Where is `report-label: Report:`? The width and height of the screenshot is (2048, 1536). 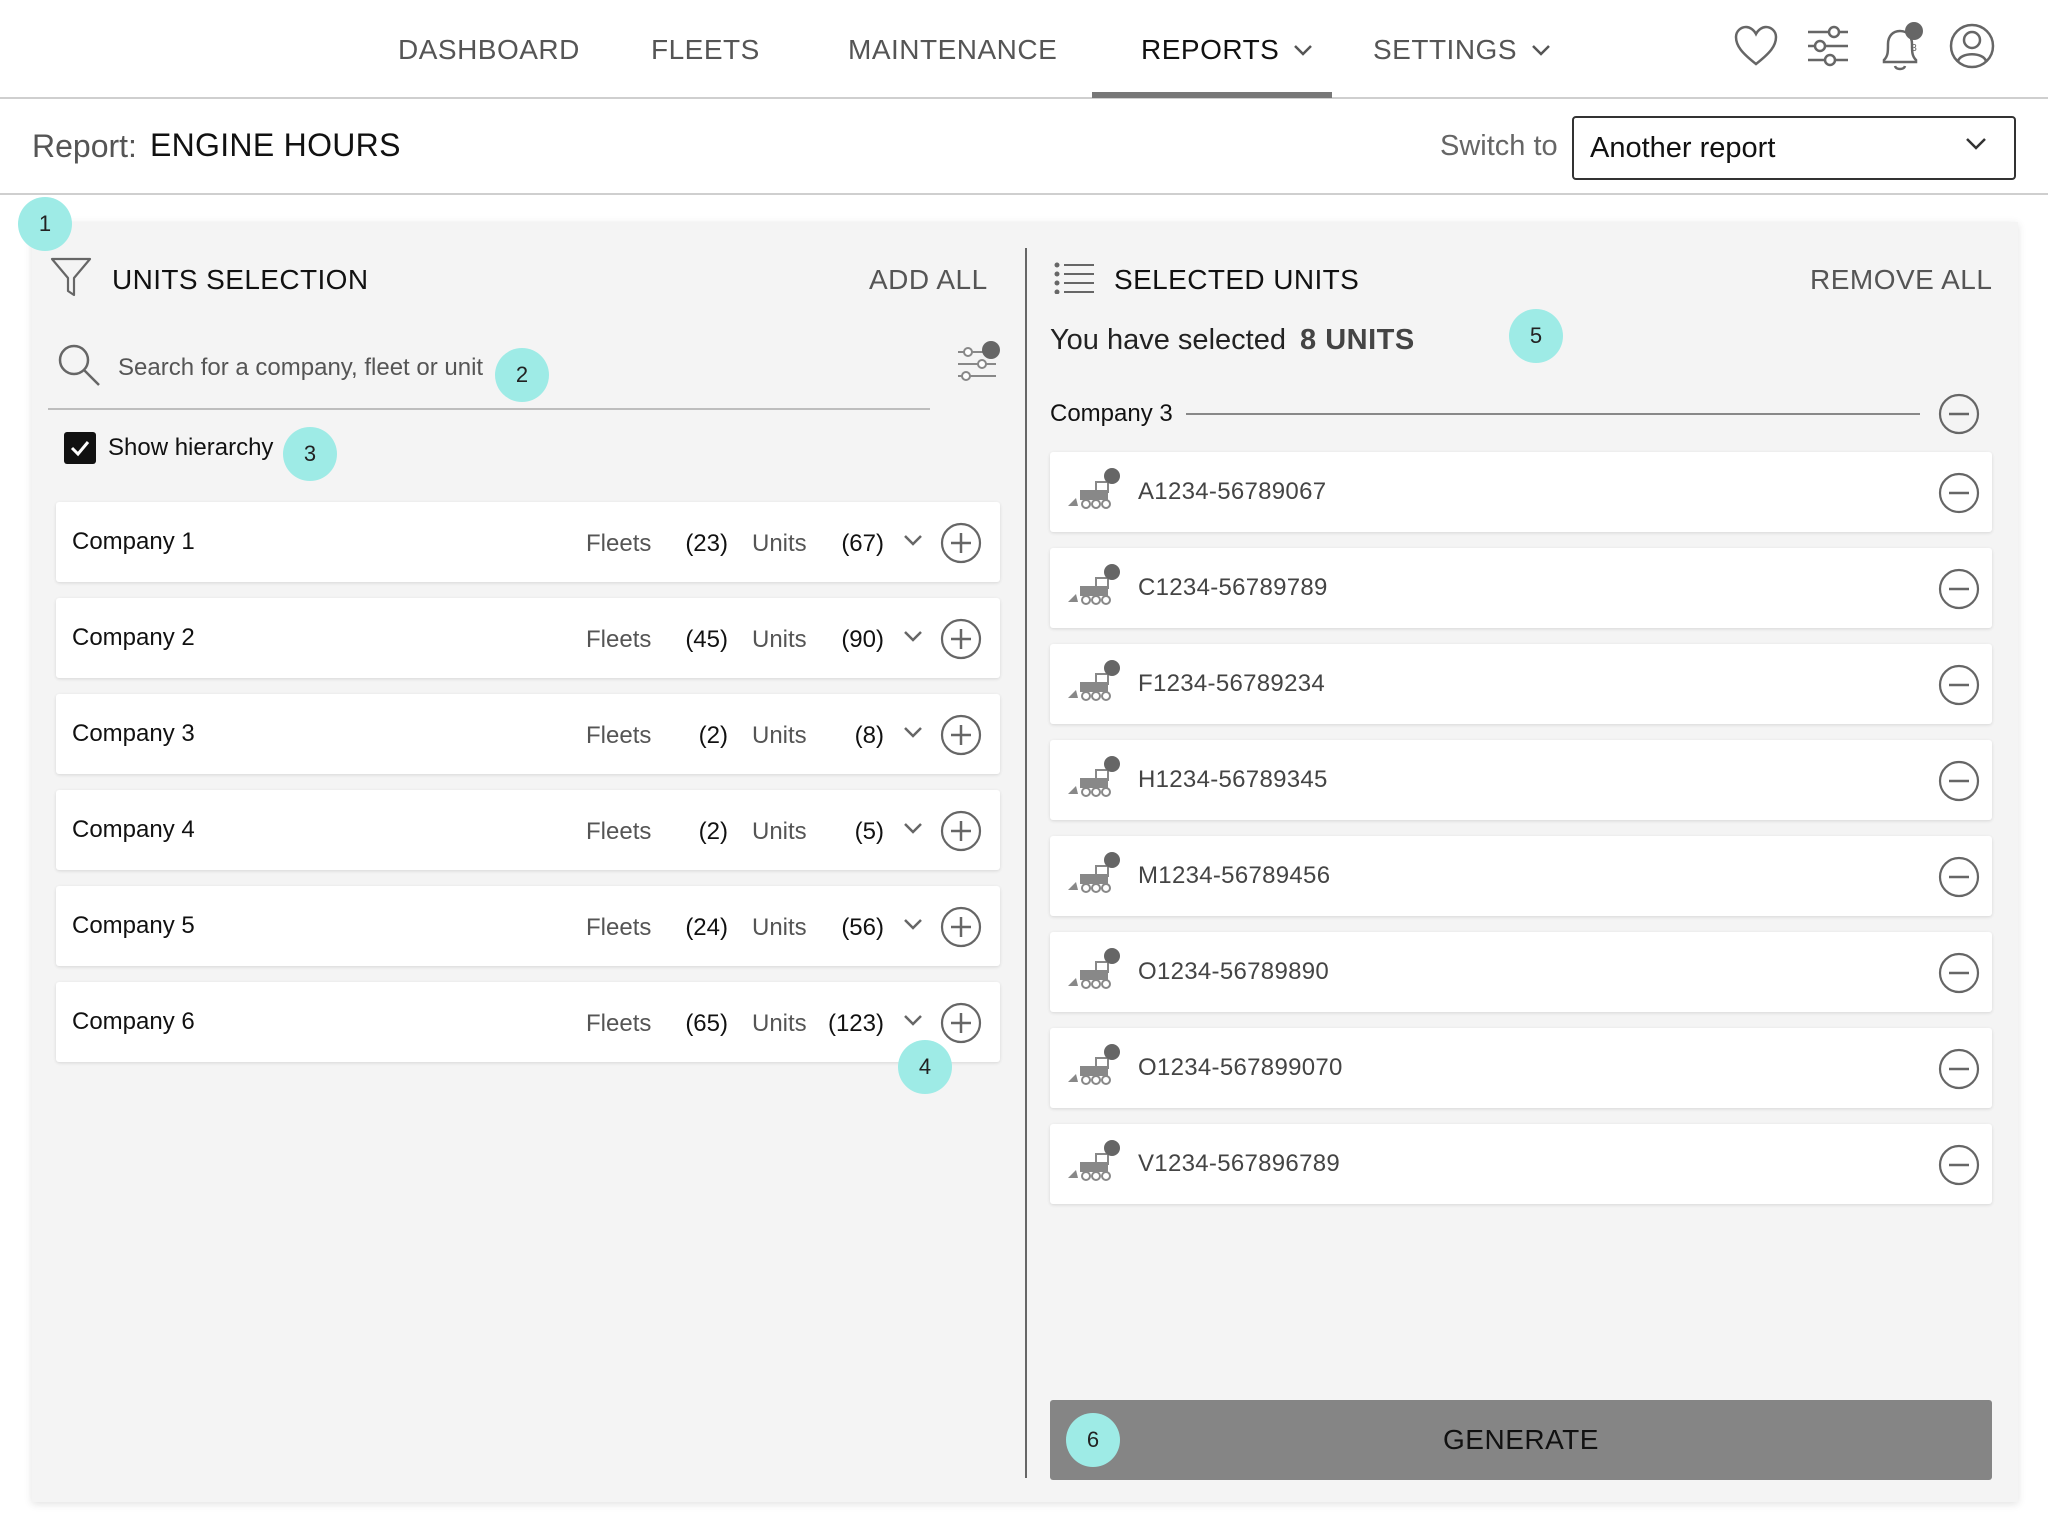 report-label: Report: is located at coordinates (84, 146).